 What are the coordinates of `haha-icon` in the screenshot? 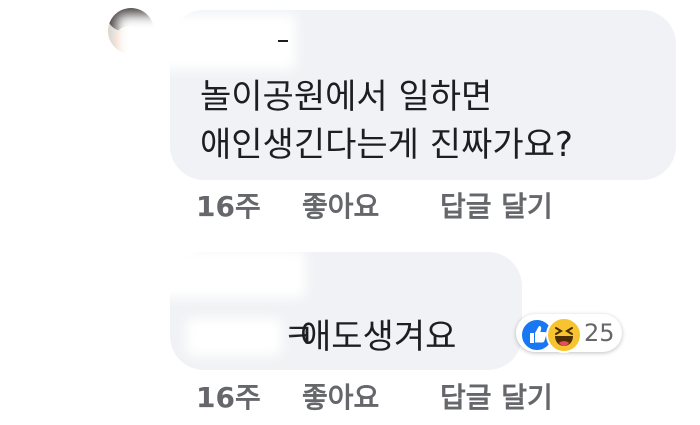 It's located at (564, 335).